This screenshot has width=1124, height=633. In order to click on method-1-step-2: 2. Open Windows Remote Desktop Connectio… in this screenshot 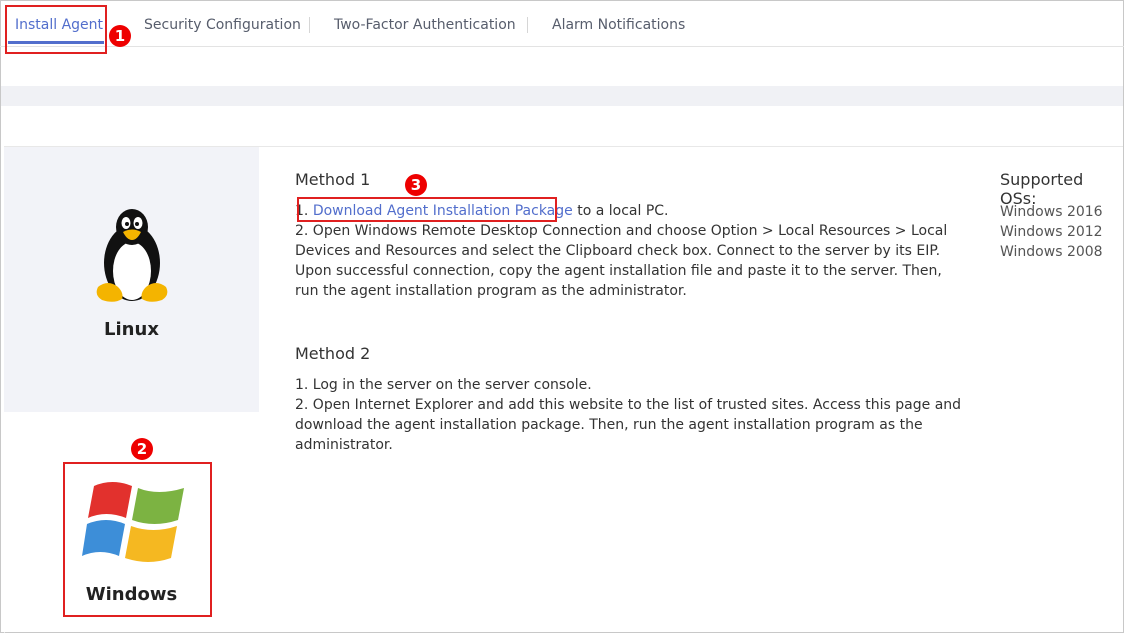, I will do `click(621, 261)`.